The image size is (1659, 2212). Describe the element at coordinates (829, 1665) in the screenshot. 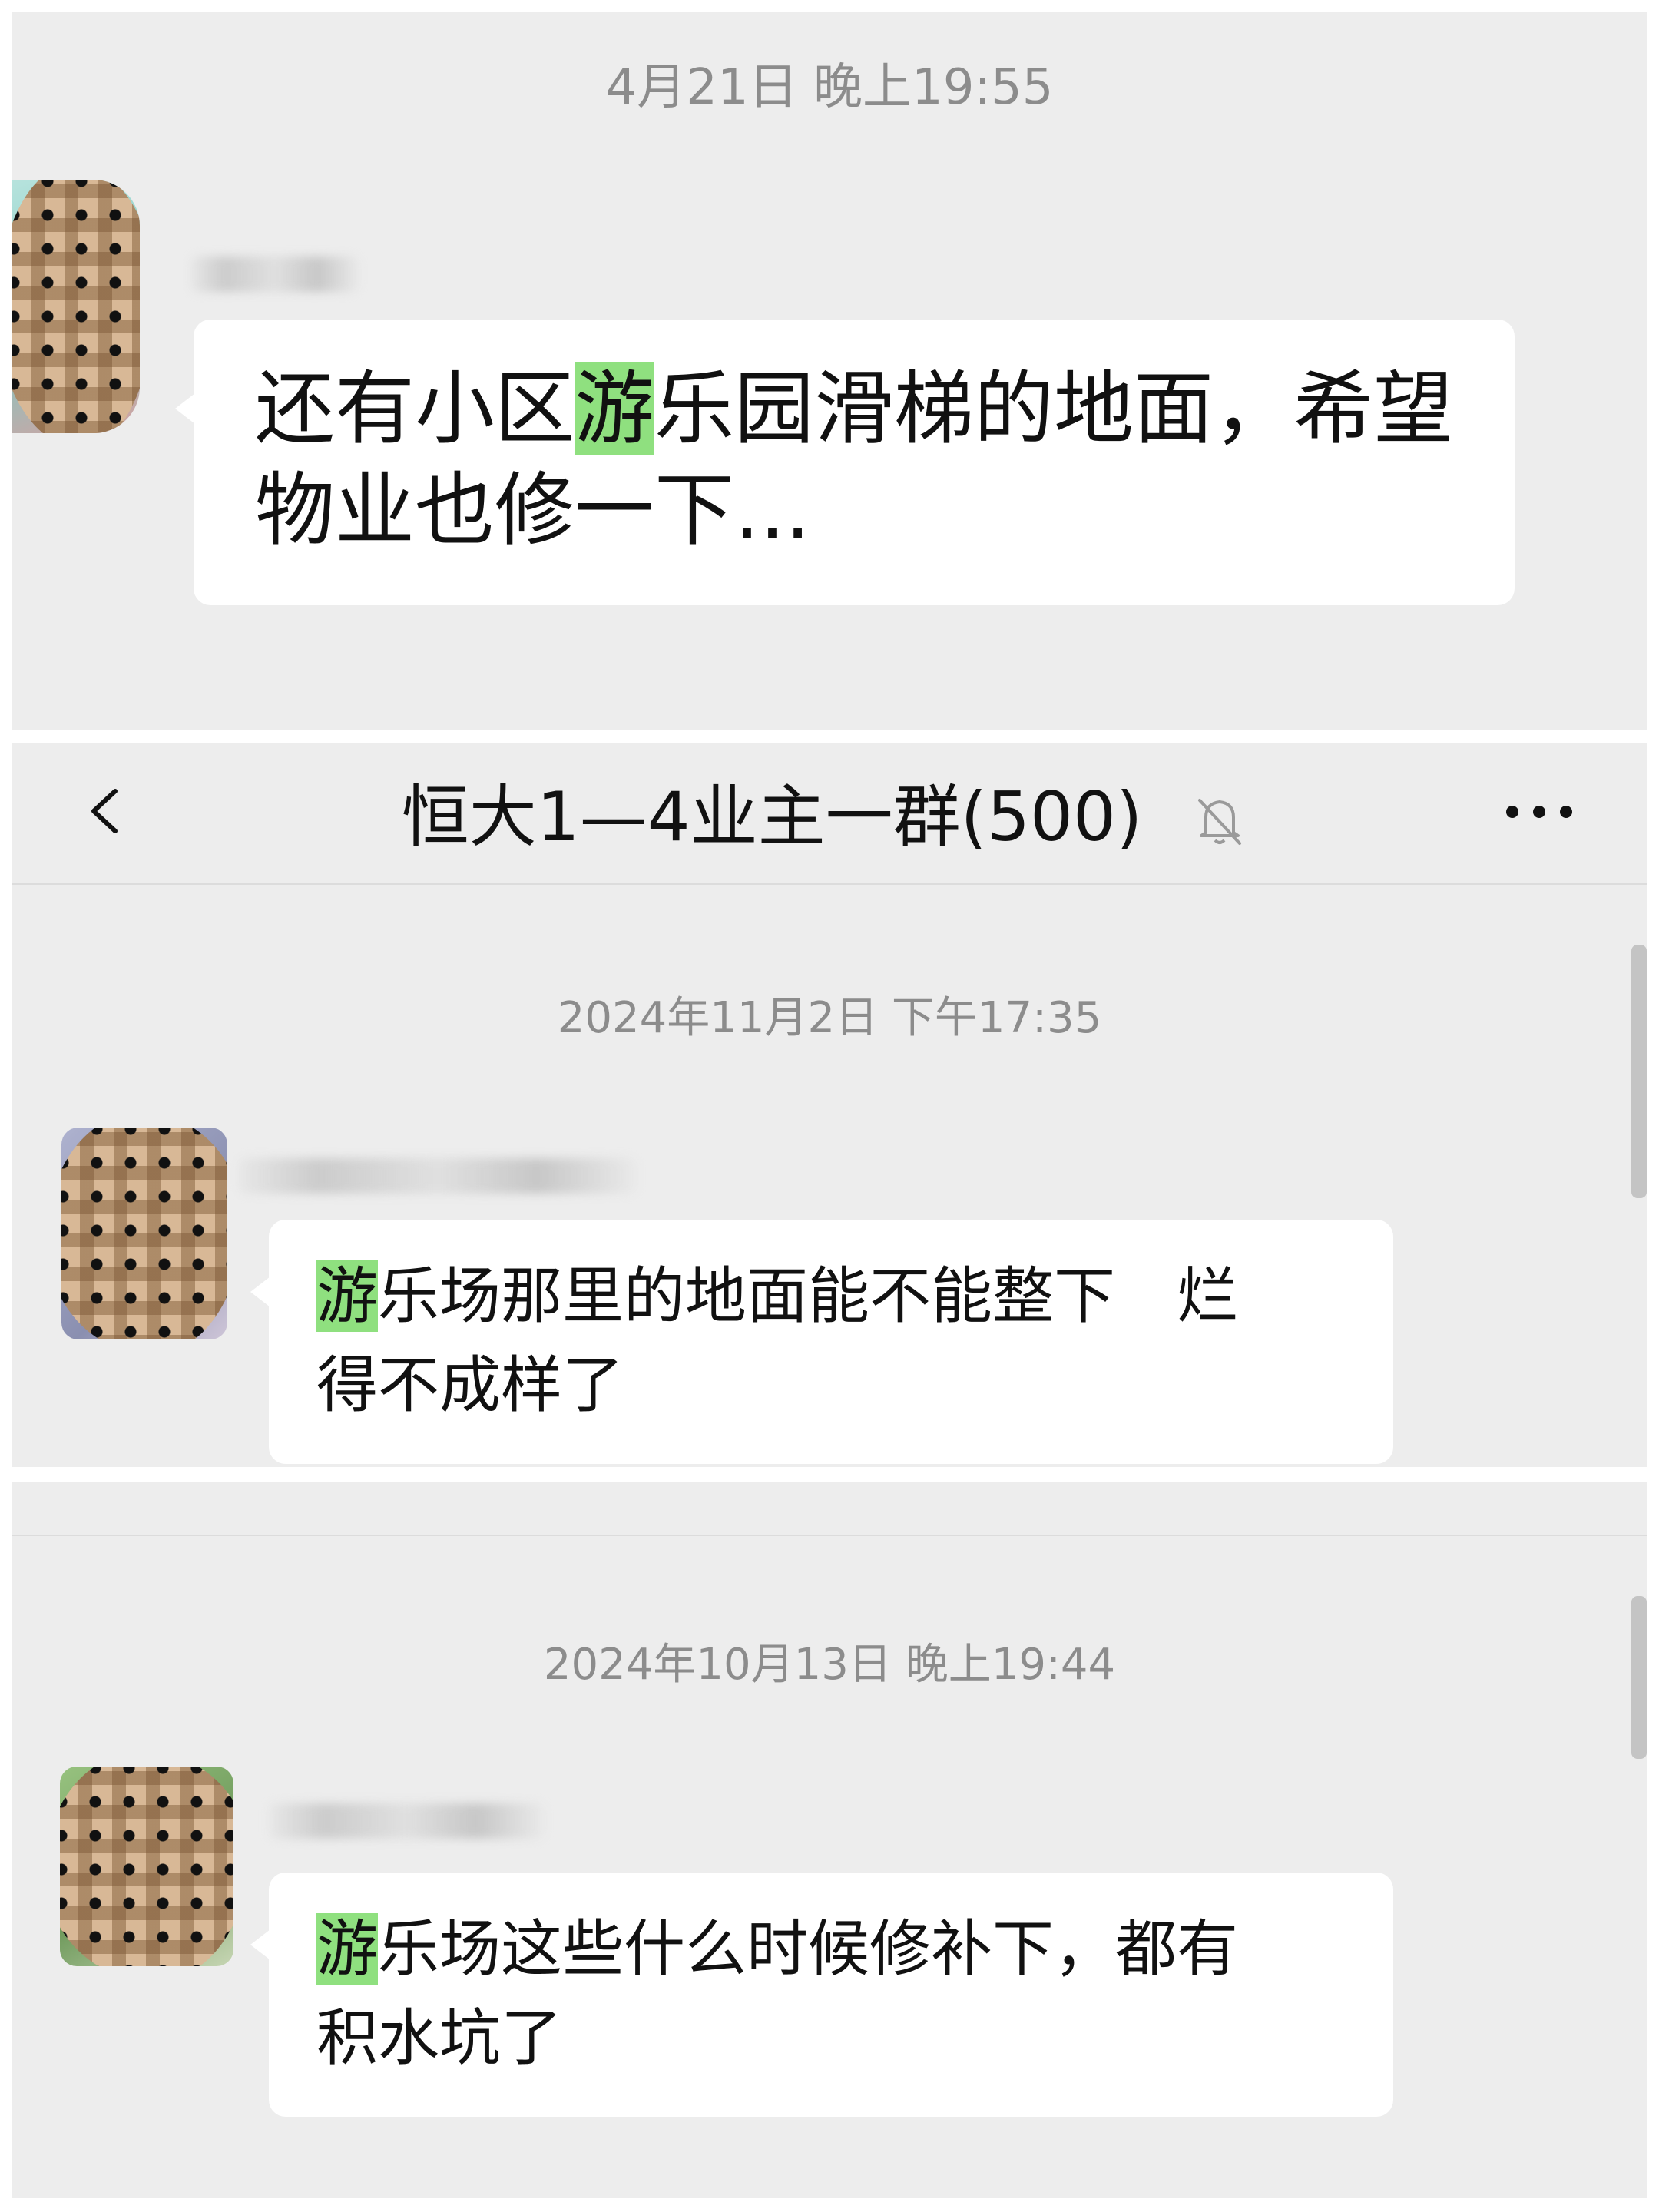

I see `message-timestamp: 2024年10月13日 晚上19:44` at that location.